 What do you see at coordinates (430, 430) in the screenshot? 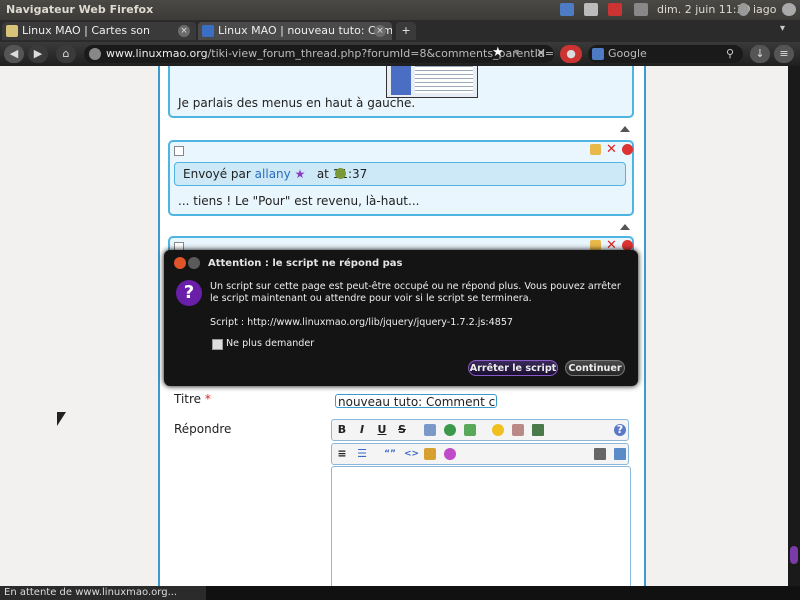
I see `image-icon` at bounding box center [430, 430].